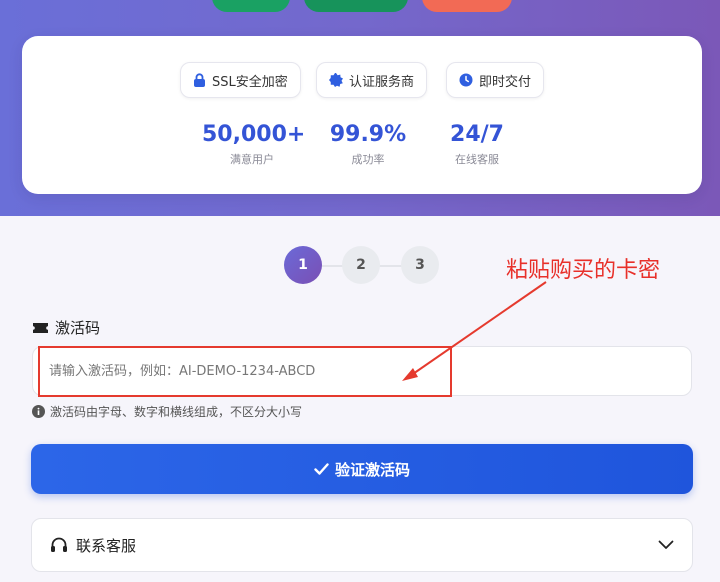  Describe the element at coordinates (106, 545) in the screenshot. I see `support-label: 联系客服` at that location.